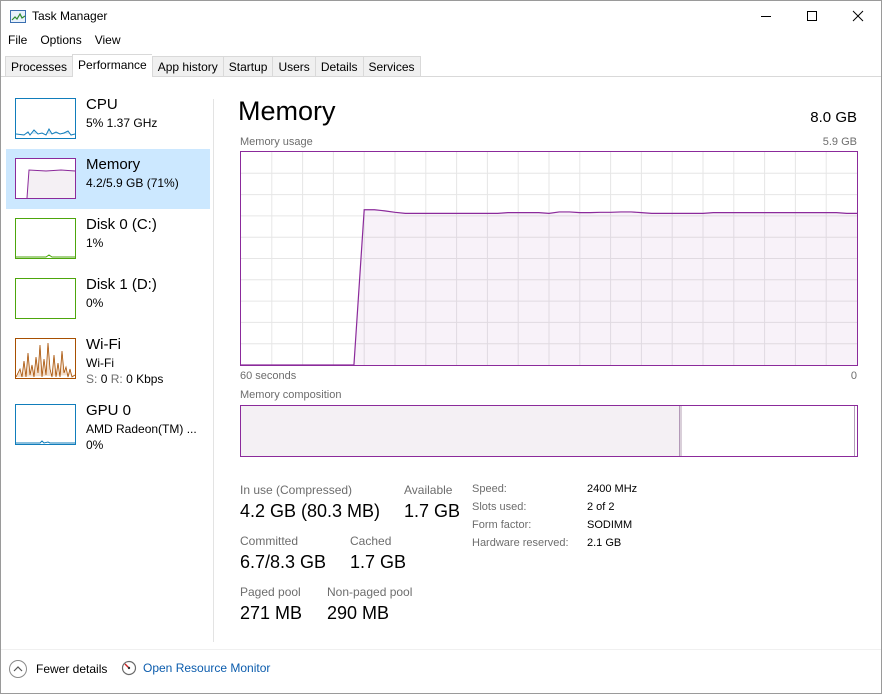 This screenshot has width=882, height=694. Describe the element at coordinates (270, 592) in the screenshot. I see `paged-pool-label: Paged pool` at that location.